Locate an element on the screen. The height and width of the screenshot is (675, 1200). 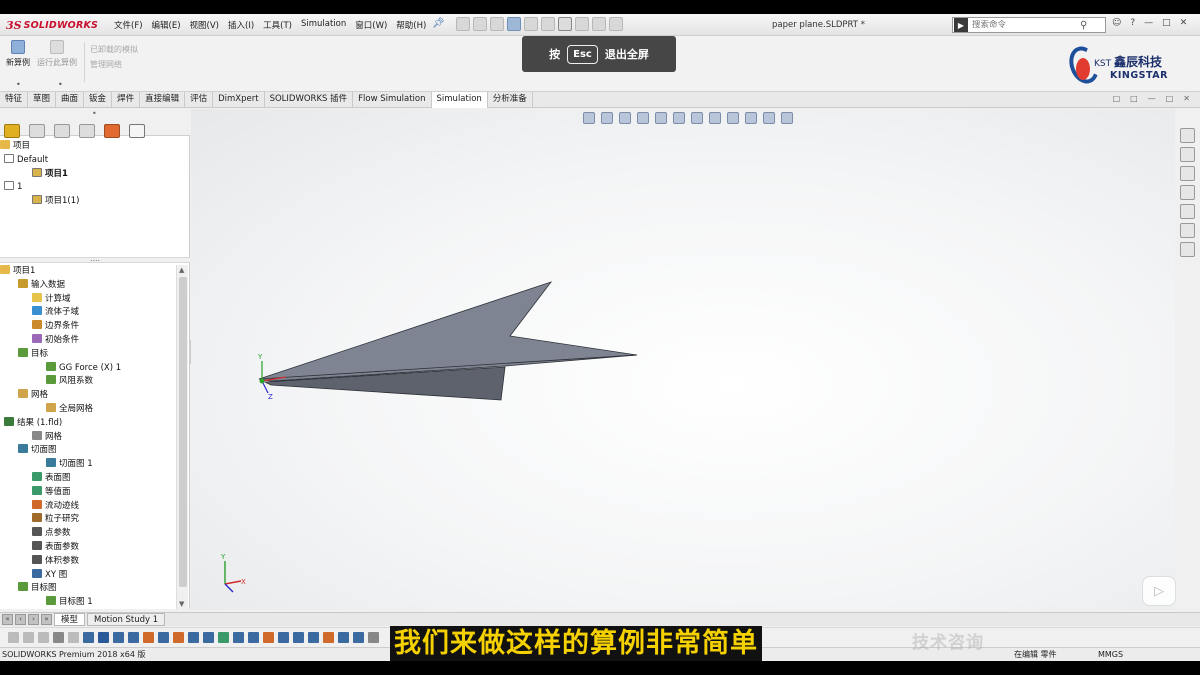
flow-simulation-tab-icon is located at coordinates (137, 131).